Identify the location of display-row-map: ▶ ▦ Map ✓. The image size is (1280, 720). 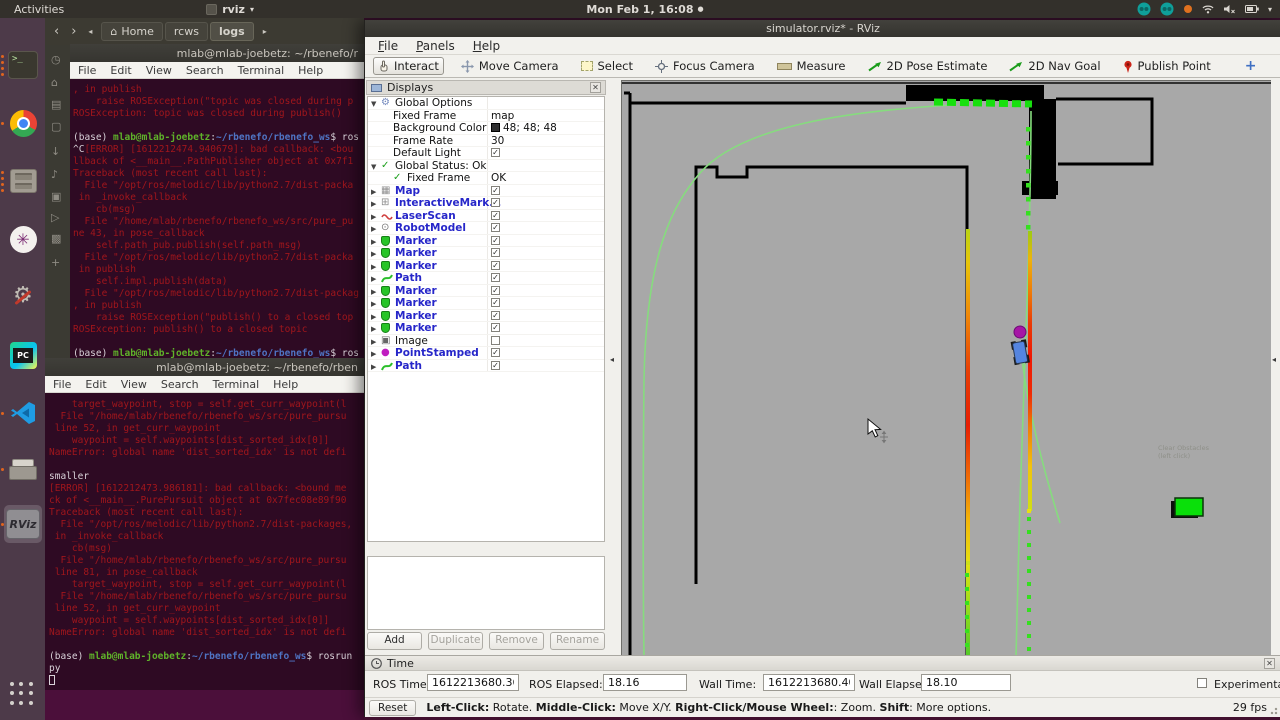
(486, 191).